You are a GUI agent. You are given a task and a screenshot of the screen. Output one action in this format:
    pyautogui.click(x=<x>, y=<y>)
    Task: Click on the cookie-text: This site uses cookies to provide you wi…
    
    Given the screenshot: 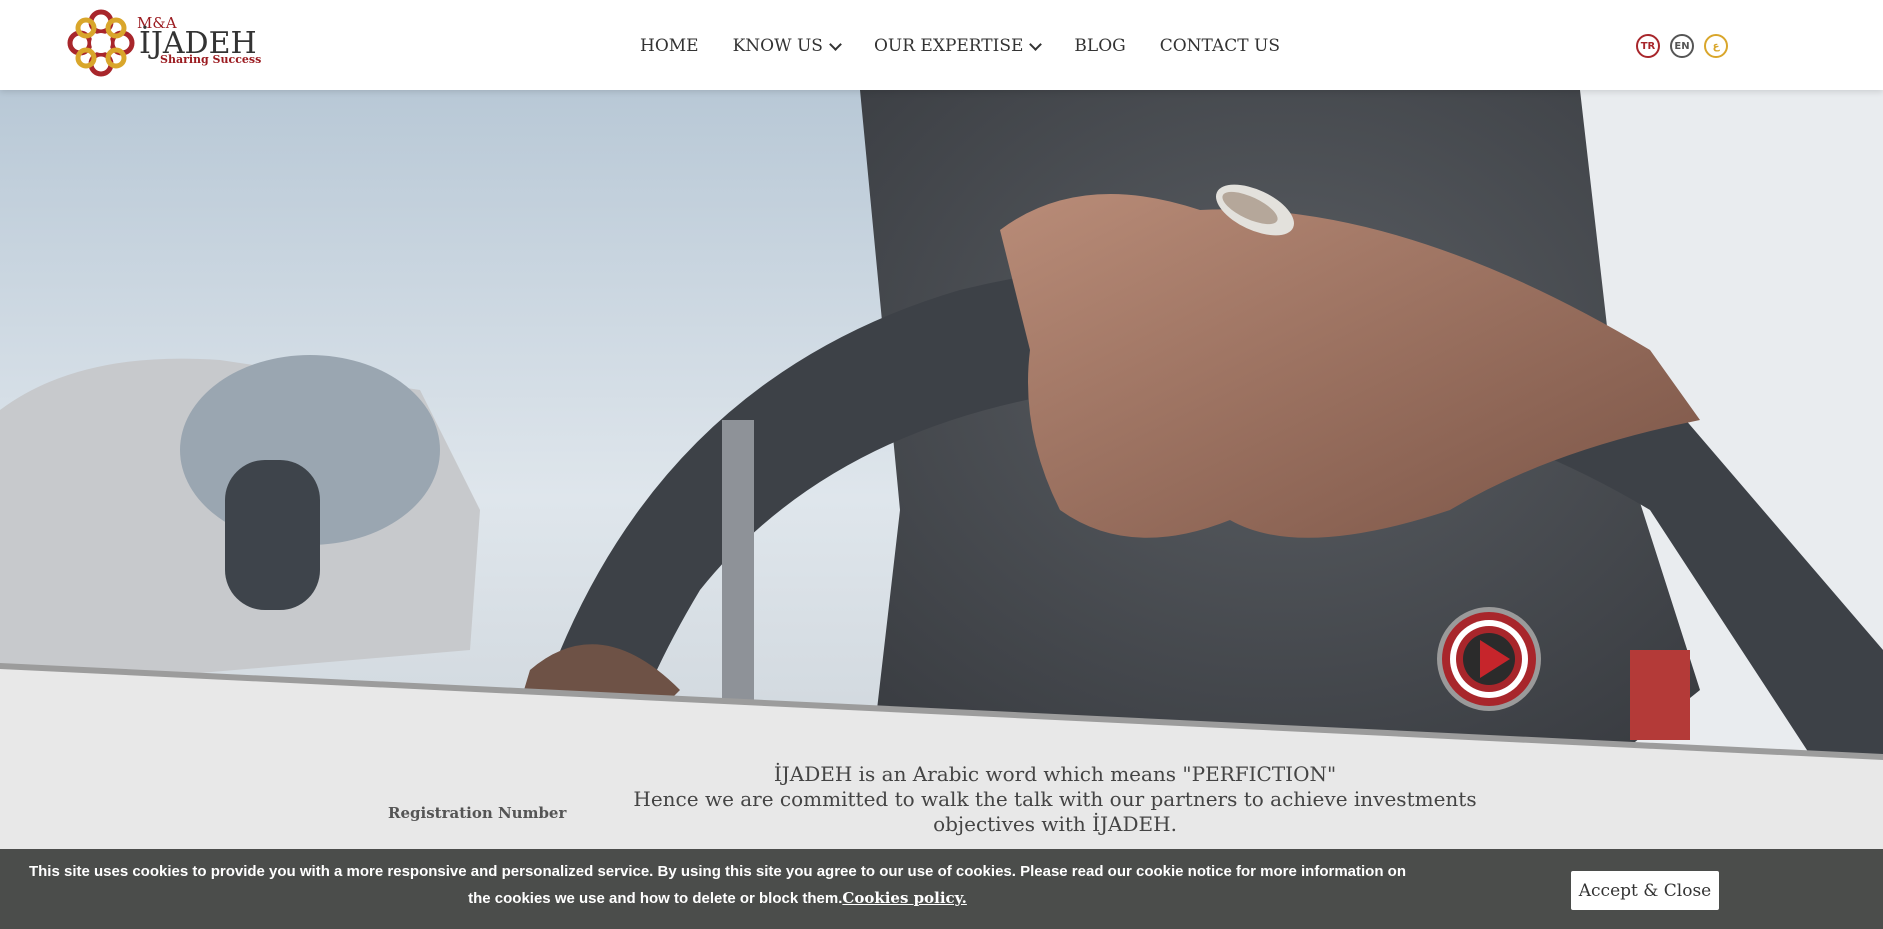 What is the action you would take?
    pyautogui.click(x=717, y=885)
    